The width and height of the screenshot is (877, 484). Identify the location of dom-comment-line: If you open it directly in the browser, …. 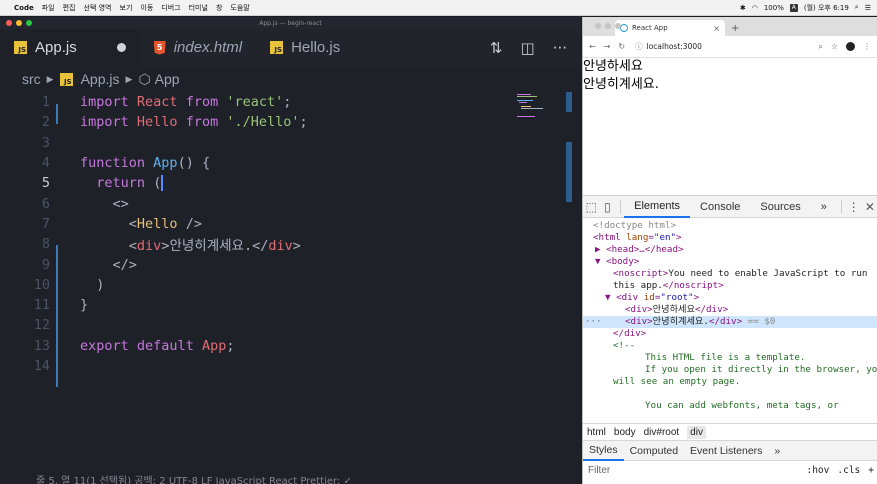
(730, 370).